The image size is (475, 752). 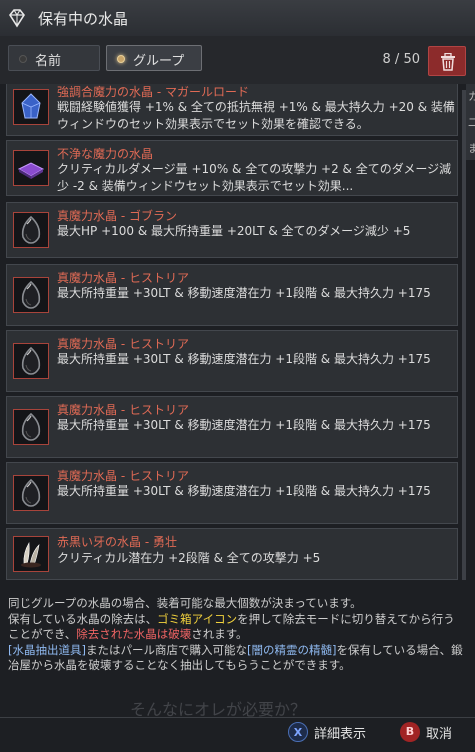 What do you see at coordinates (291, 649) in the screenshot?
I see `info-item-link: [闇の精霊の精髄]` at bounding box center [291, 649].